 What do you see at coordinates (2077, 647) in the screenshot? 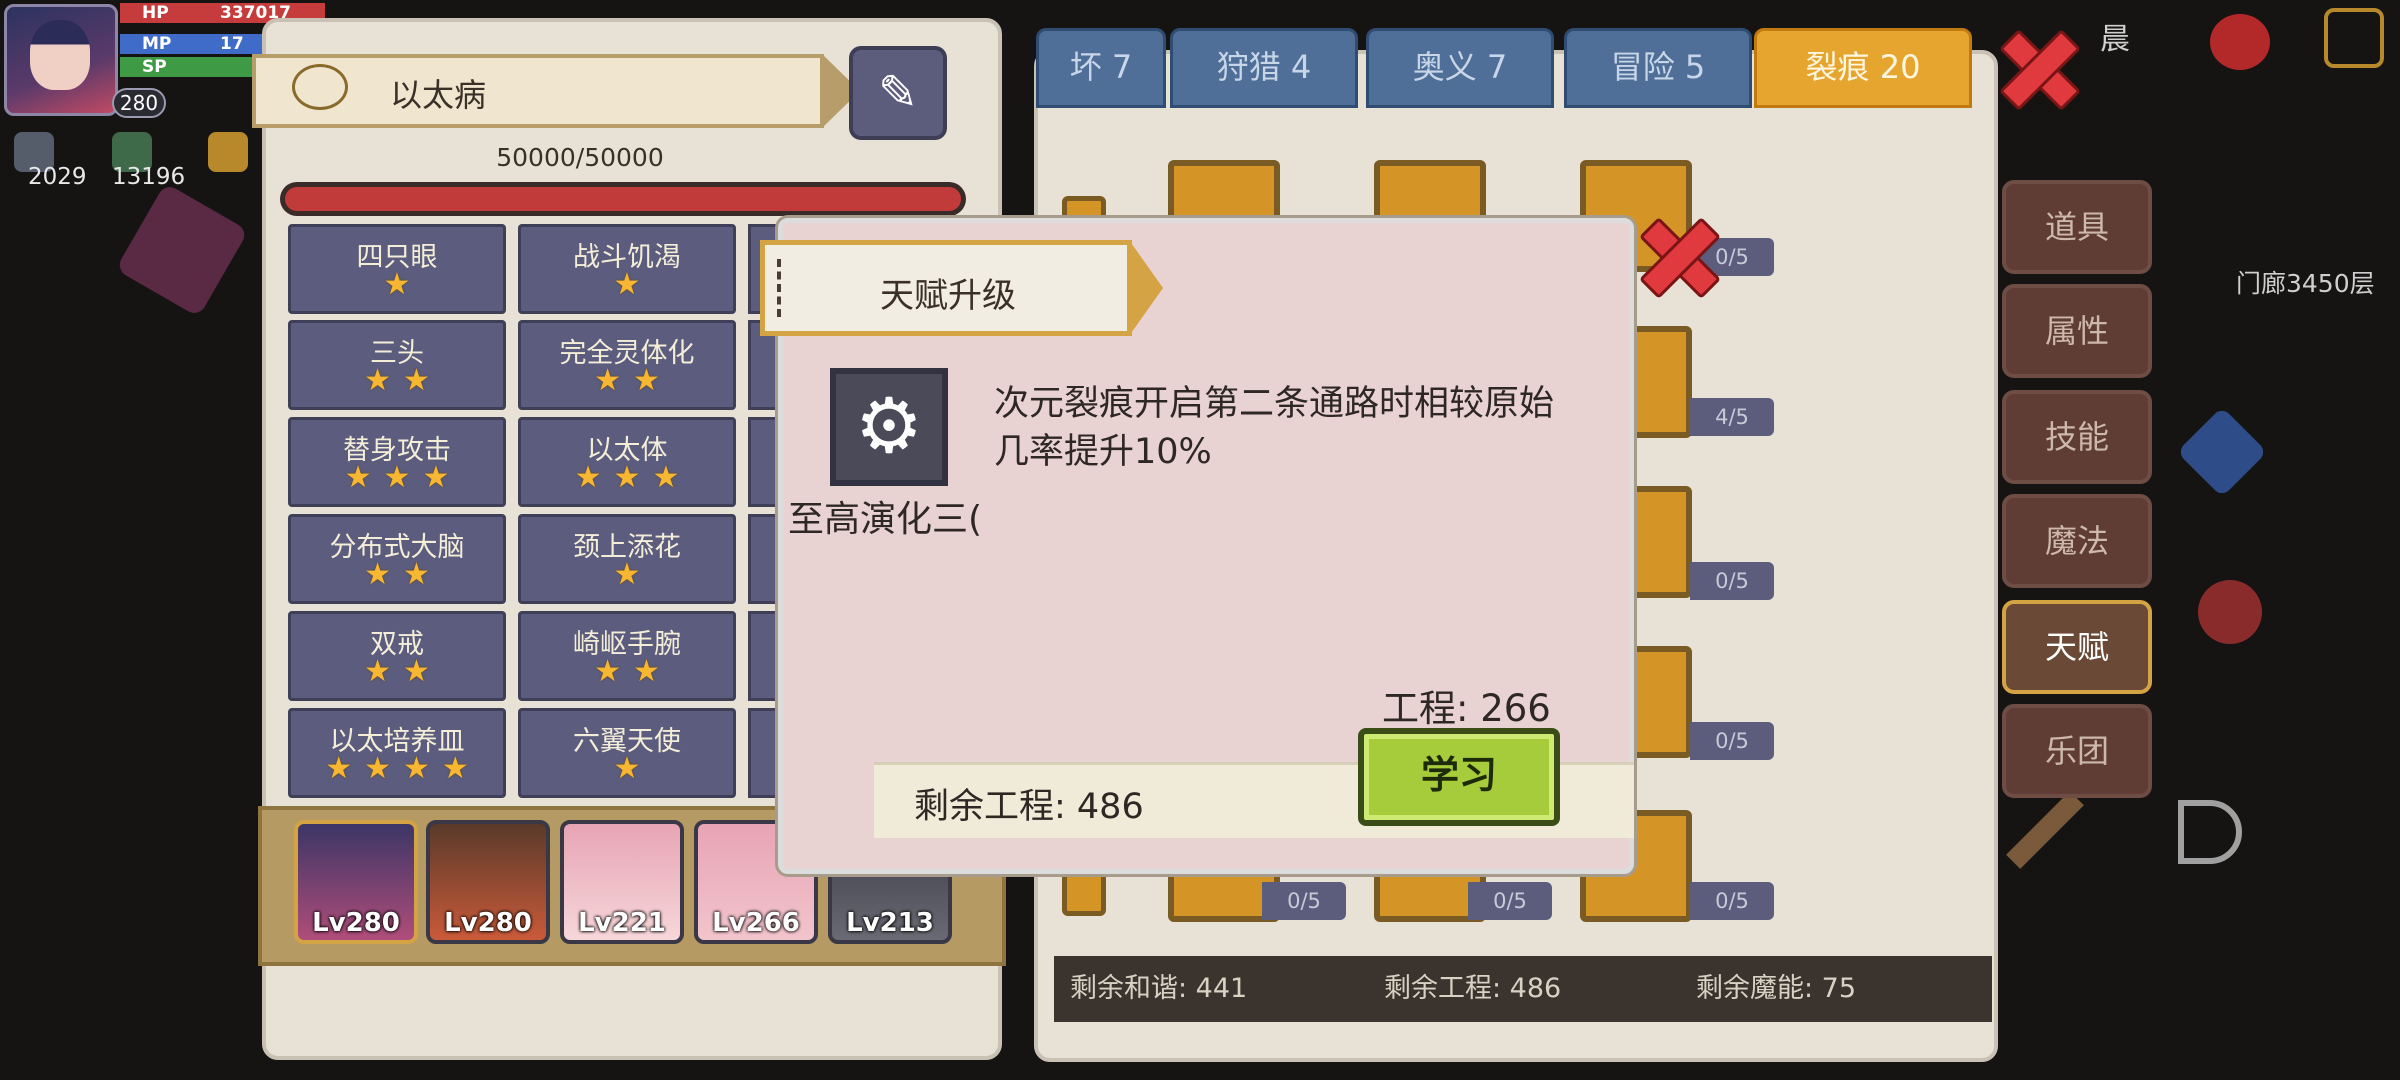
I see `menu-talents: 天赋` at bounding box center [2077, 647].